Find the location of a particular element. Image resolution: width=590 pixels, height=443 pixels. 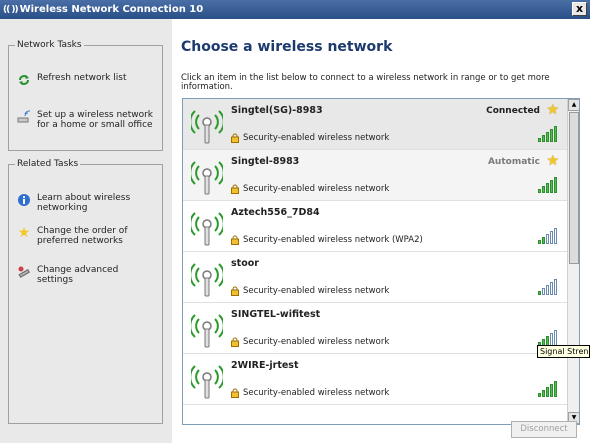

network-ssid: stoor is located at coordinates (245, 263).